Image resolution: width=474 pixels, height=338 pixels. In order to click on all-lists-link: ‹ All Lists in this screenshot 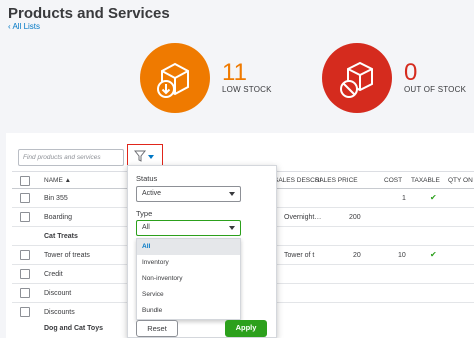, I will do `click(24, 26)`.